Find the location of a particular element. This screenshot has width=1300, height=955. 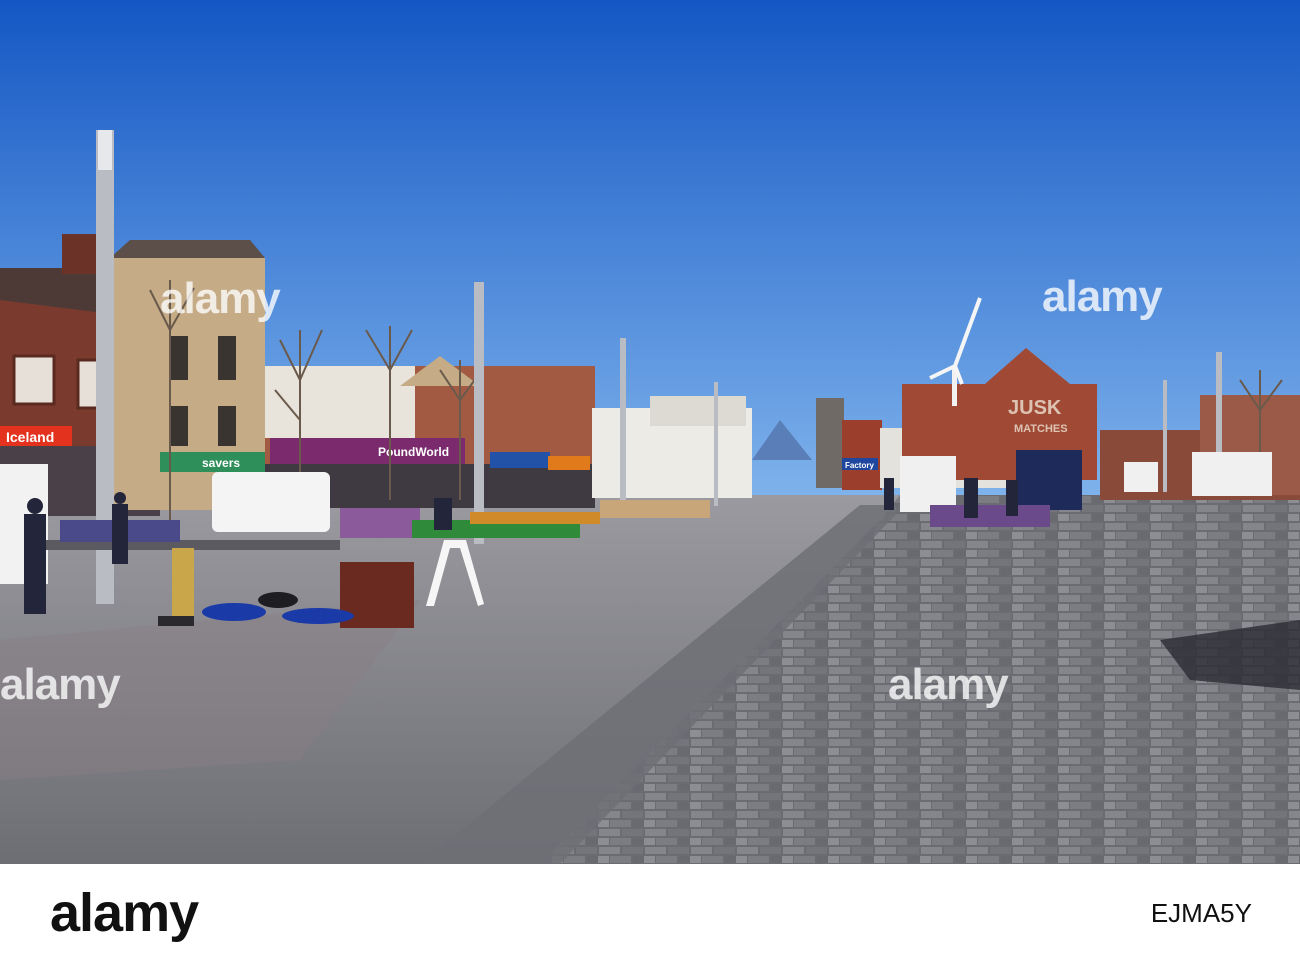

sign-iceland: Iceland is located at coordinates (30, 437).